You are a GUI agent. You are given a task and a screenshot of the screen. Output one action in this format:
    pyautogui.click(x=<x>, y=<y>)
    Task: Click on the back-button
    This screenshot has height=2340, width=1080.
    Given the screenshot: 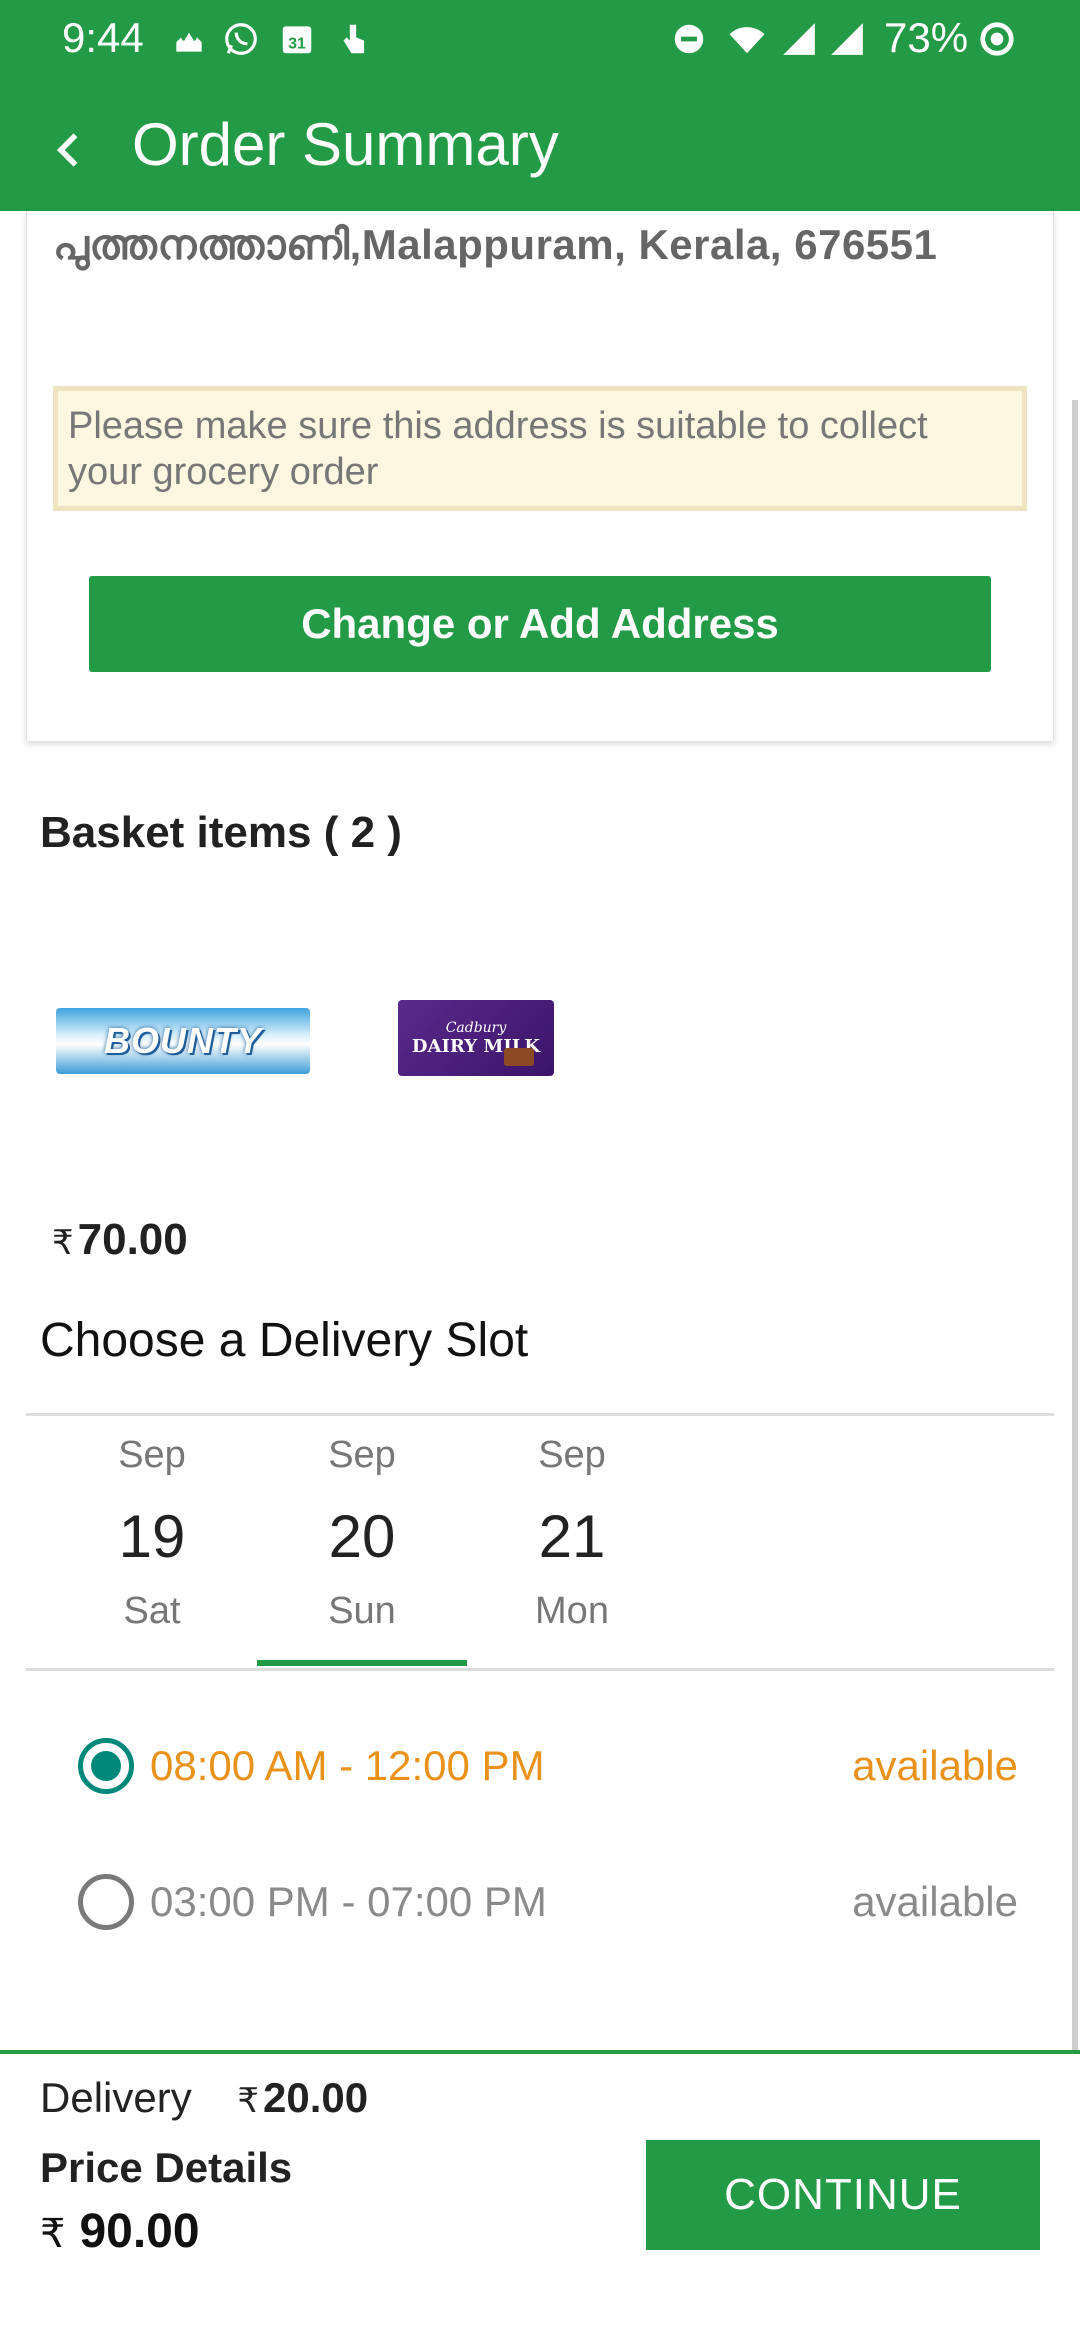 What is the action you would take?
    pyautogui.click(x=70, y=150)
    